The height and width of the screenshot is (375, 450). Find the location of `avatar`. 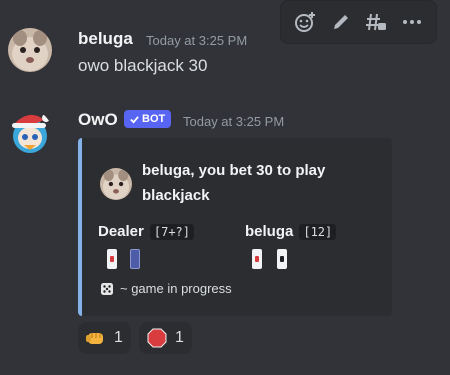

avatar is located at coordinates (30, 50).